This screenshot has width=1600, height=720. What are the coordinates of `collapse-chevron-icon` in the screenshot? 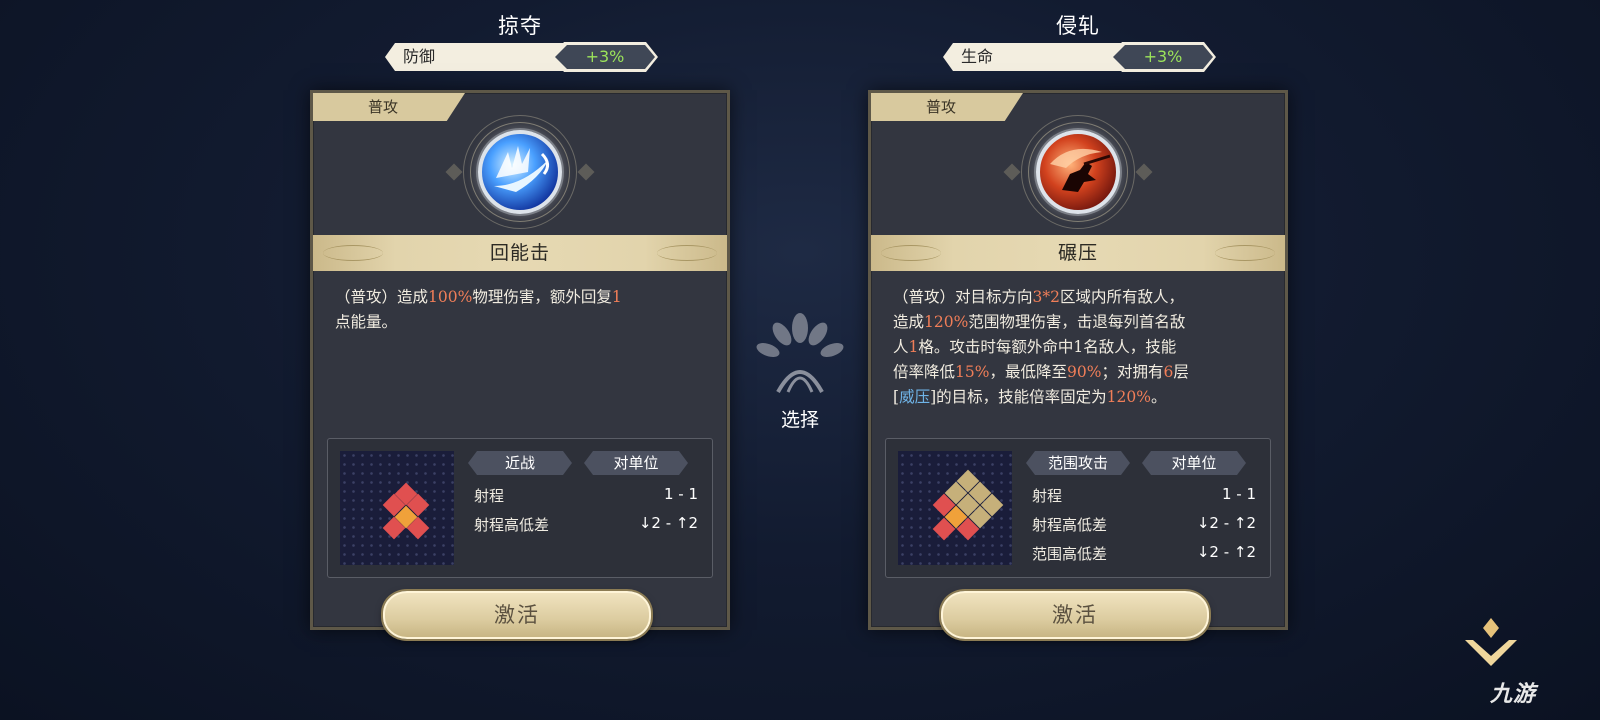 It's located at (1491, 644).